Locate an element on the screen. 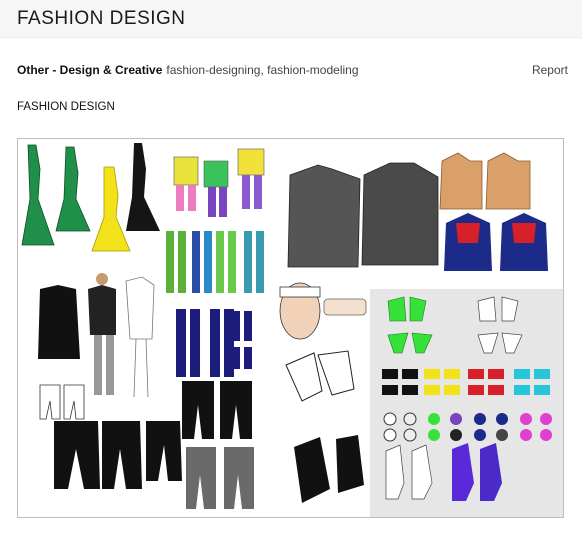  white-shorts is located at coordinates (62, 402).